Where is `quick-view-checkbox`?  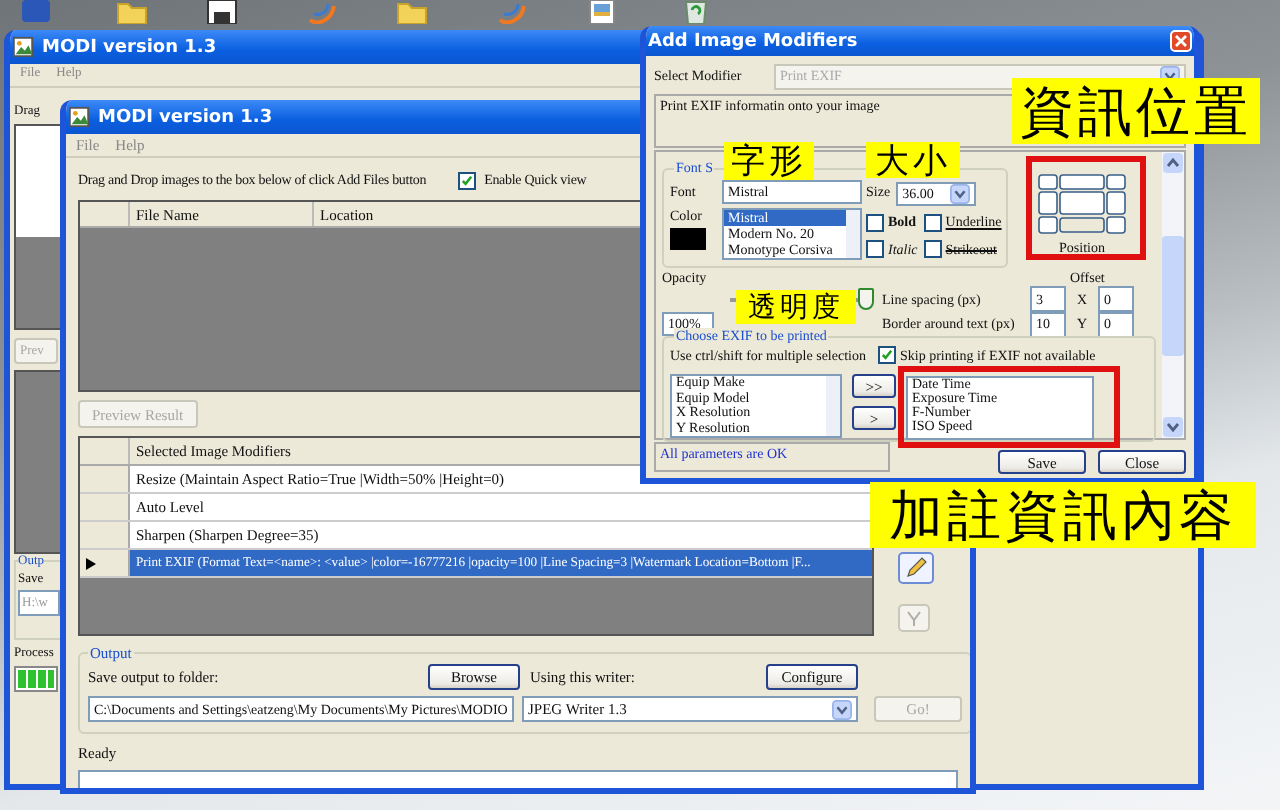
quick-view-checkbox is located at coordinates (467, 180).